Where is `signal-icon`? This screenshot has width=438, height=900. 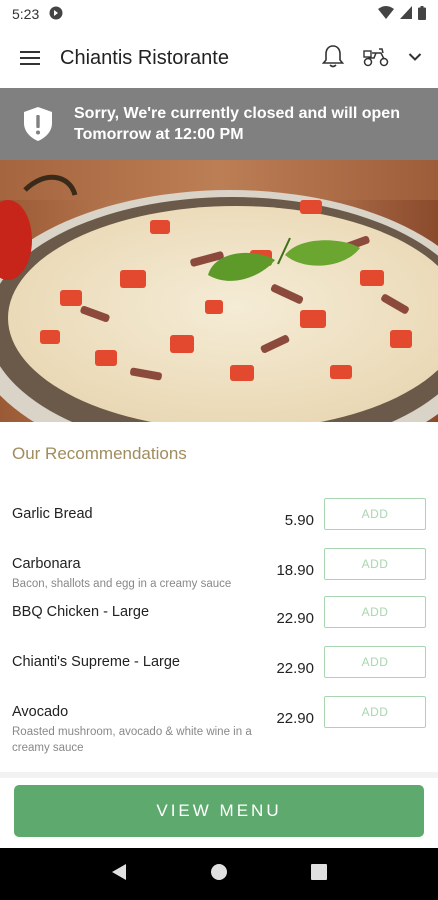
signal-icon is located at coordinates (406, 14).